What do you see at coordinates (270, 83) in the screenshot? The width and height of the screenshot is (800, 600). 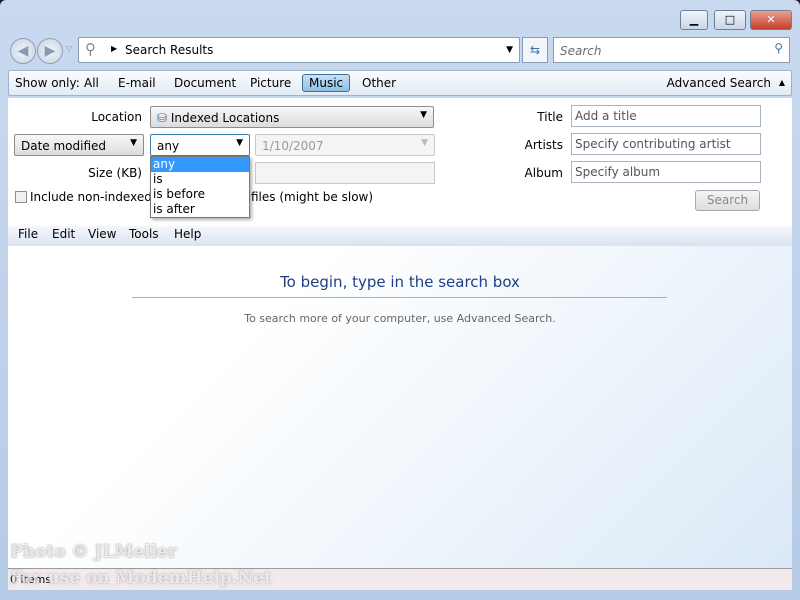 I see `filter-picture: Picture` at bounding box center [270, 83].